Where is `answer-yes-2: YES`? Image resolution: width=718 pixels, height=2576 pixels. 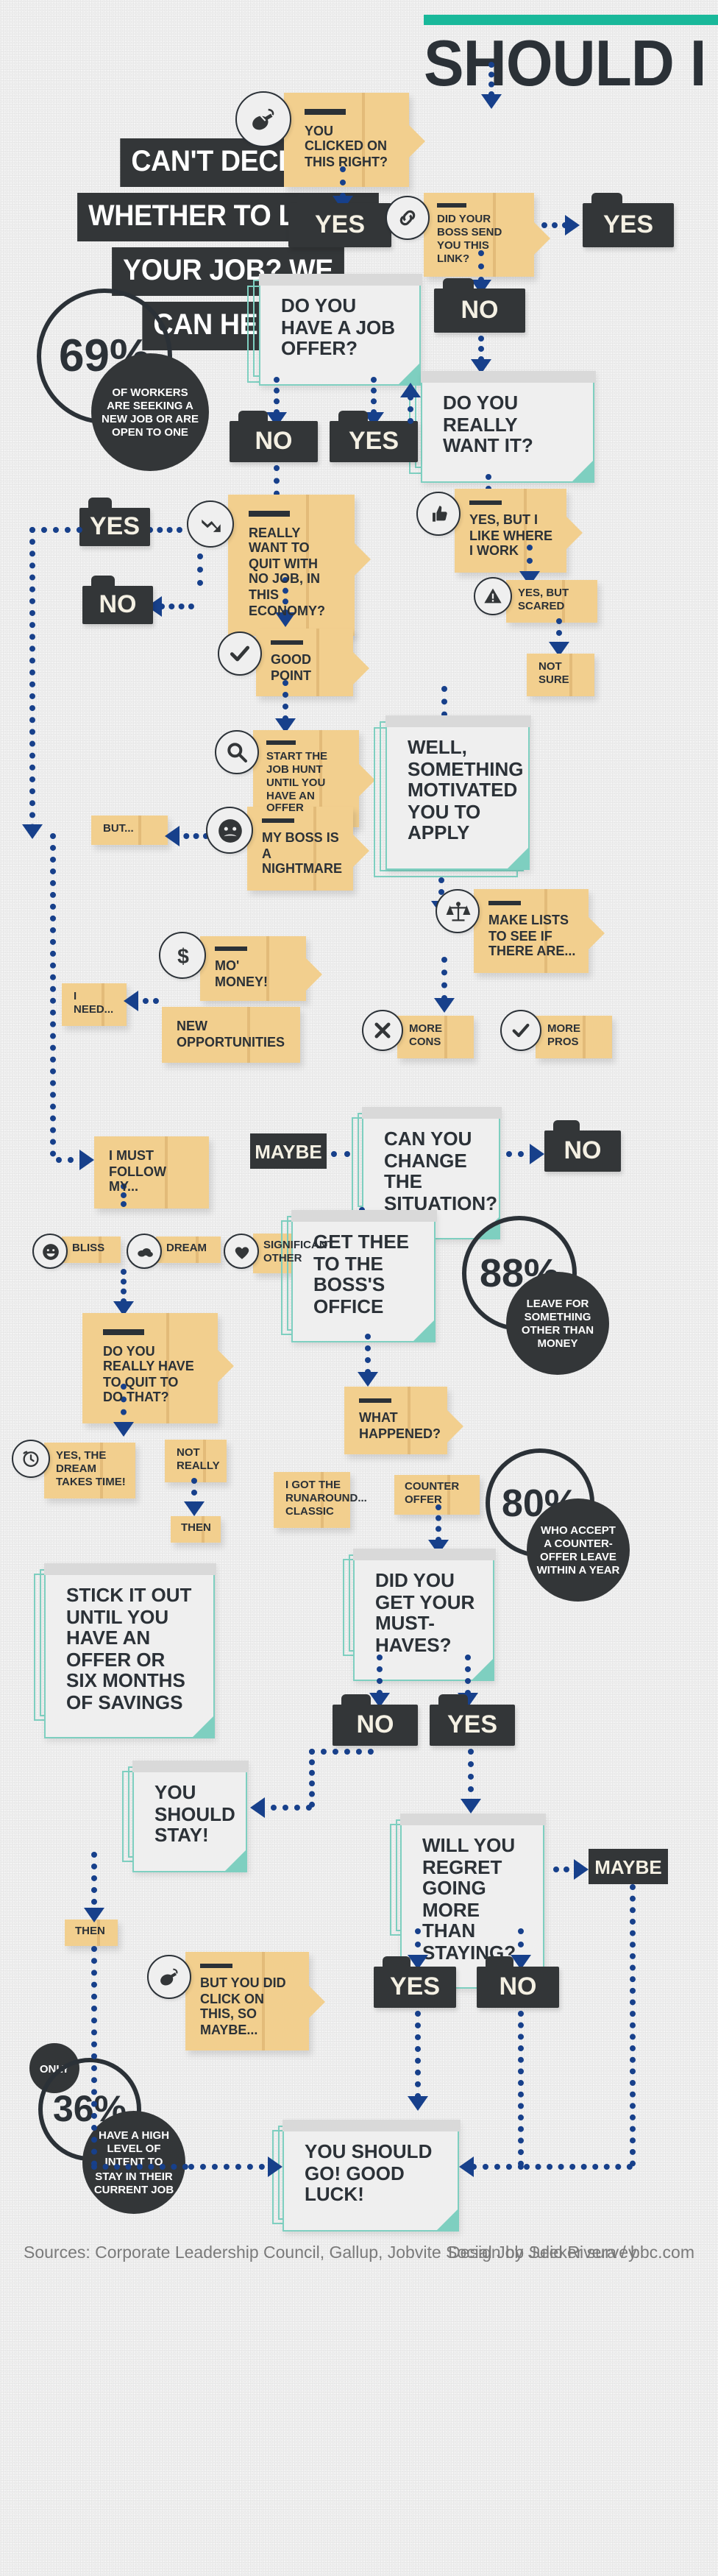
answer-yes-2: YES is located at coordinates (628, 220).